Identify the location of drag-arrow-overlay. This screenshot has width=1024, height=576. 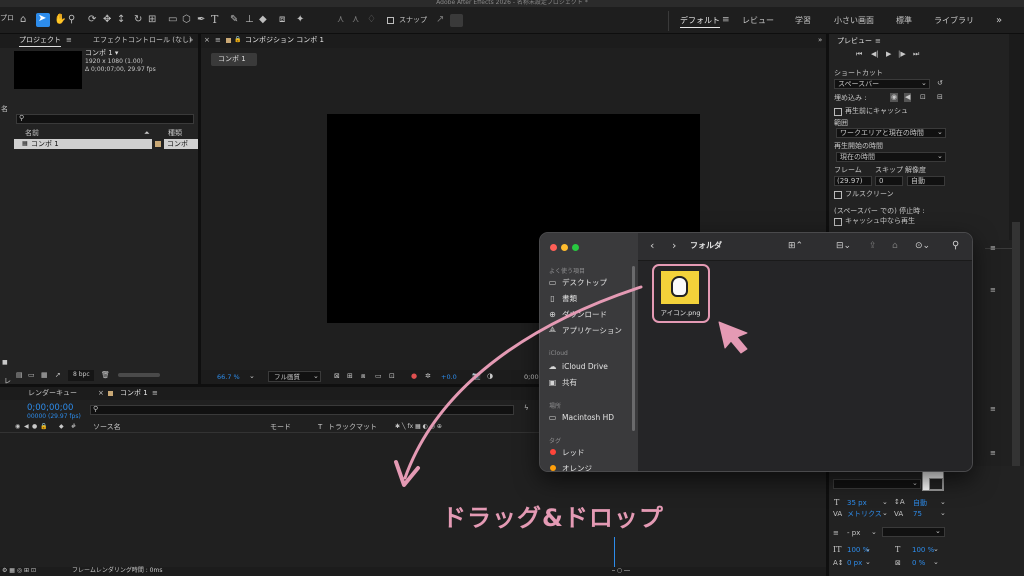
(571, 386).